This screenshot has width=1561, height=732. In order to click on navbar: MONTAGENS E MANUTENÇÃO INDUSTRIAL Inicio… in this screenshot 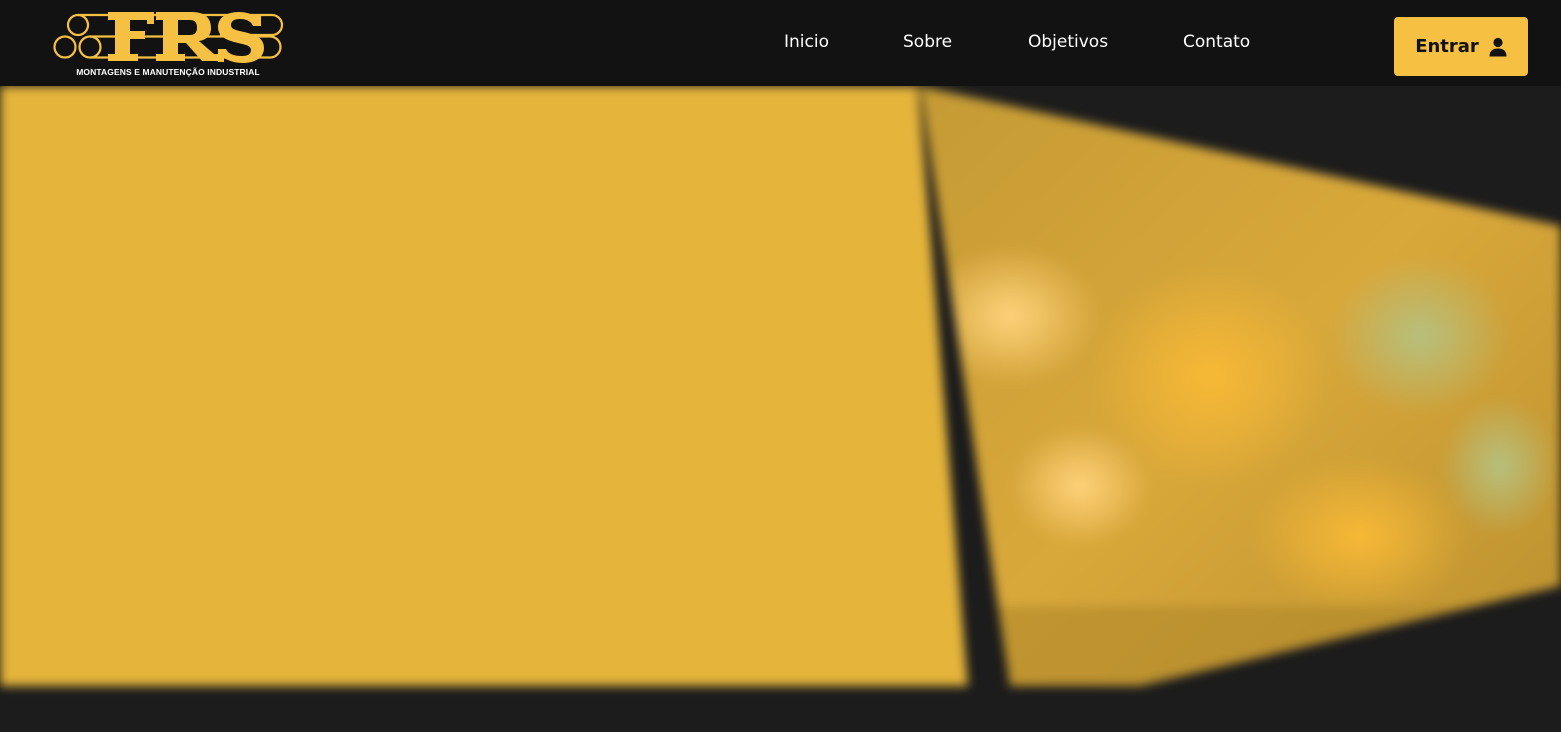, I will do `click(780, 43)`.